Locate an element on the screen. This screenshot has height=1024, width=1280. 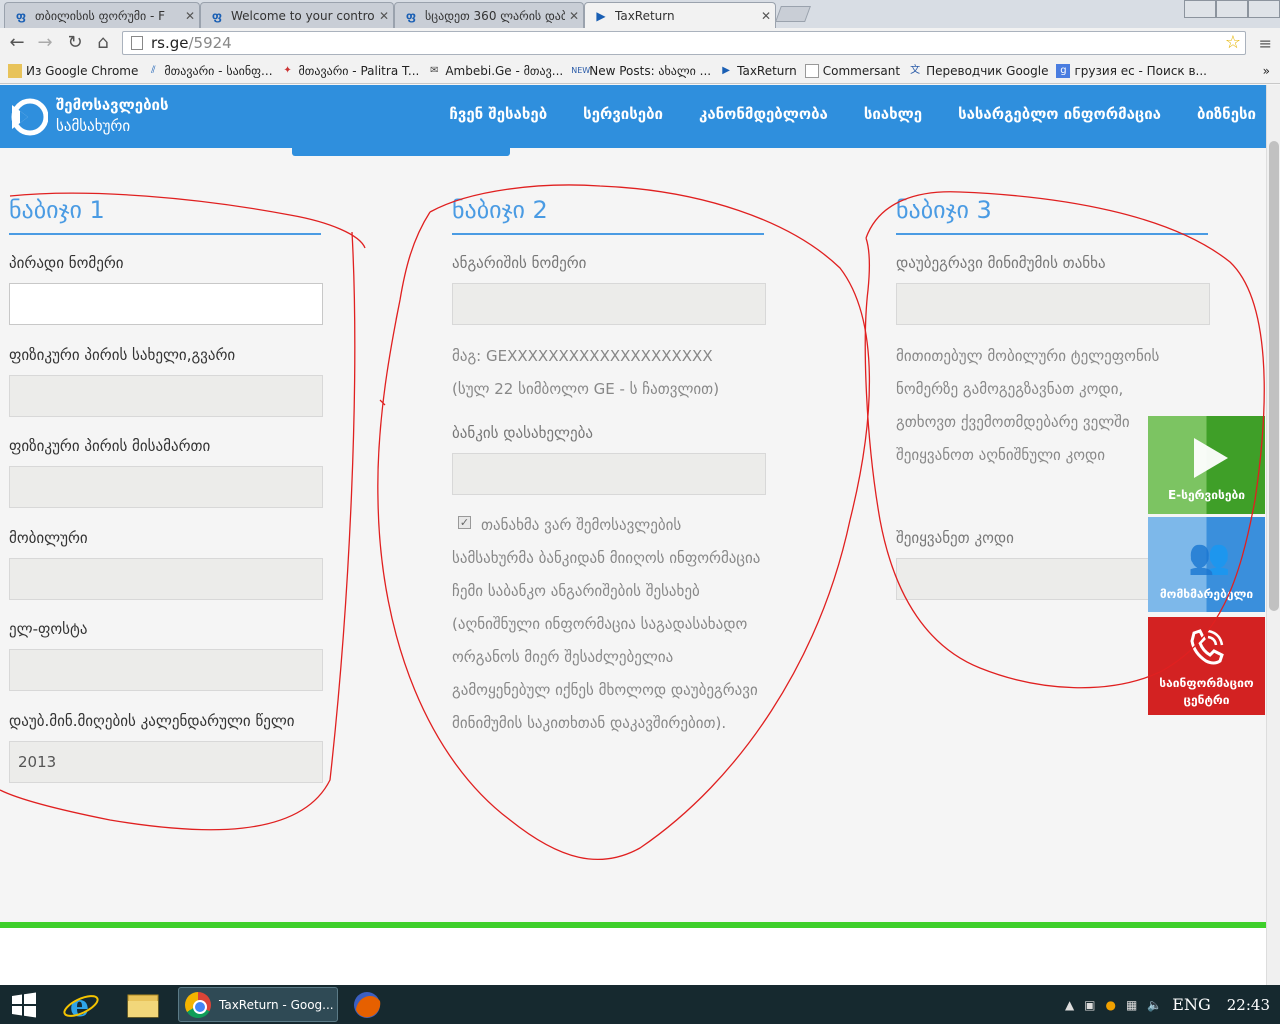
nav-legislation: კანონმდებლობა is located at coordinates (763, 114).